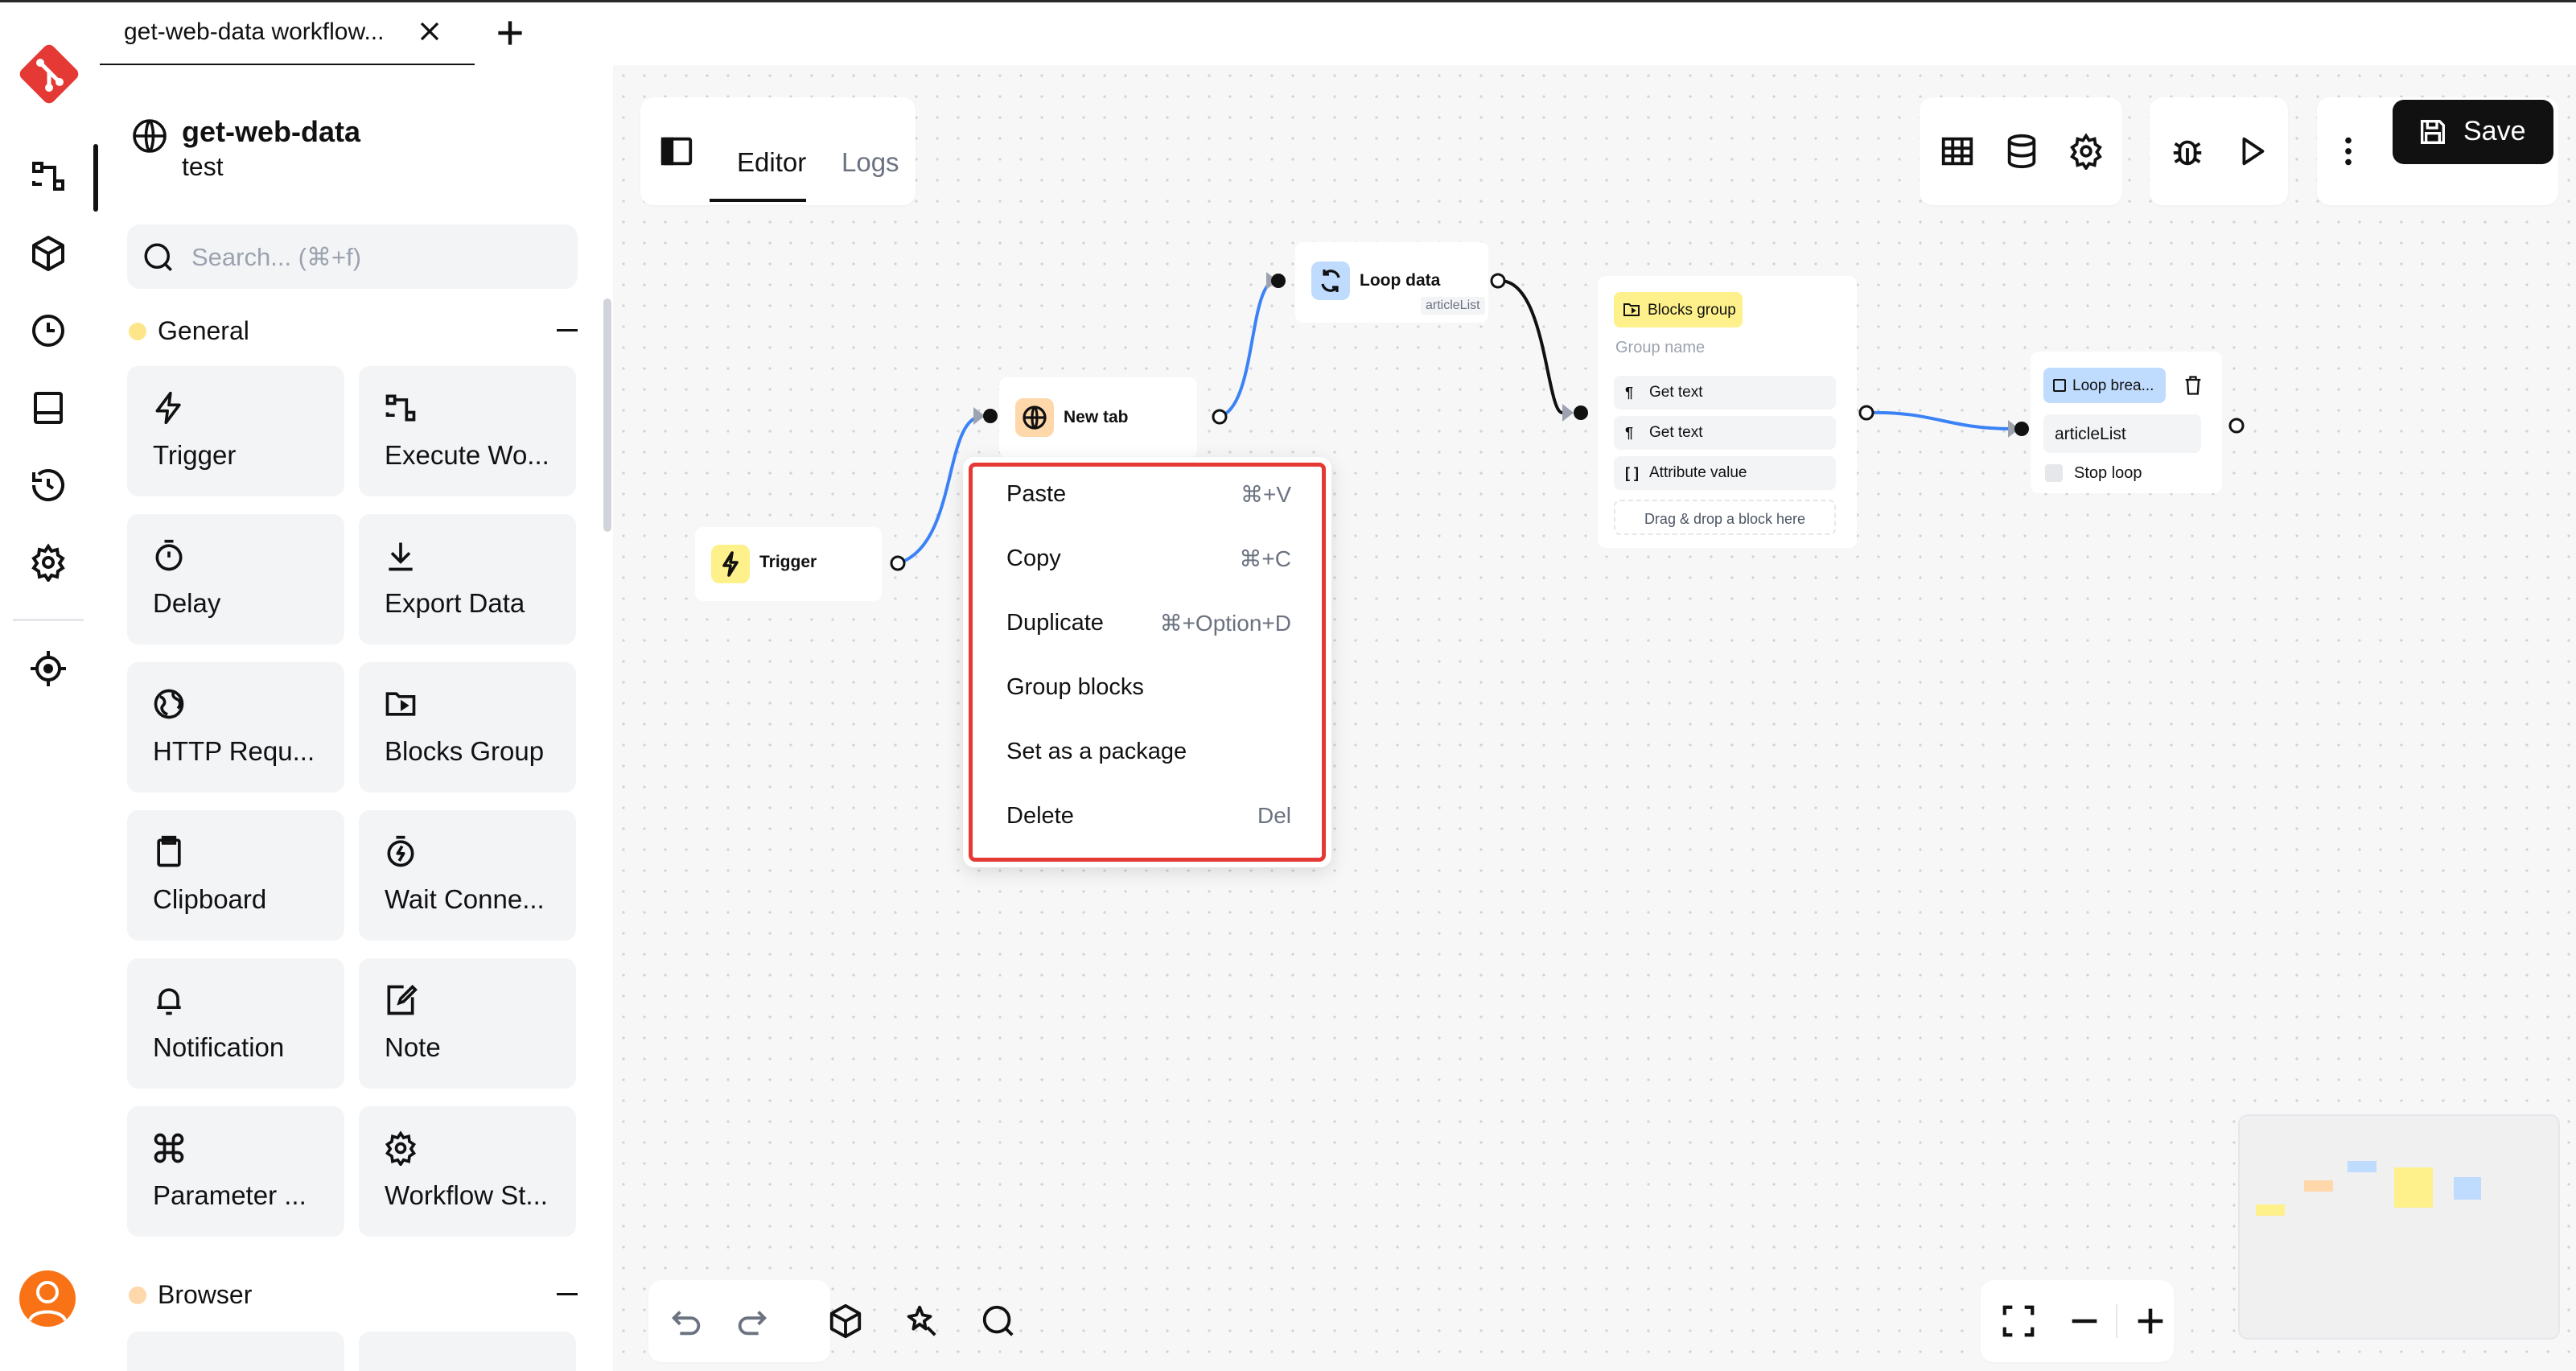 The image size is (2576, 1371). I want to click on packages-icon, so click(48, 254).